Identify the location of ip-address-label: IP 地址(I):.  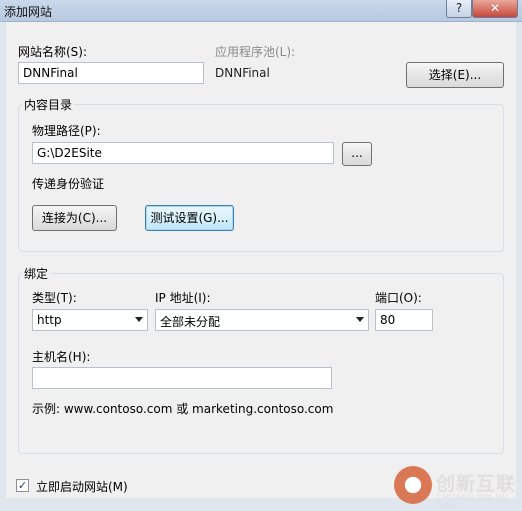
(183, 298).